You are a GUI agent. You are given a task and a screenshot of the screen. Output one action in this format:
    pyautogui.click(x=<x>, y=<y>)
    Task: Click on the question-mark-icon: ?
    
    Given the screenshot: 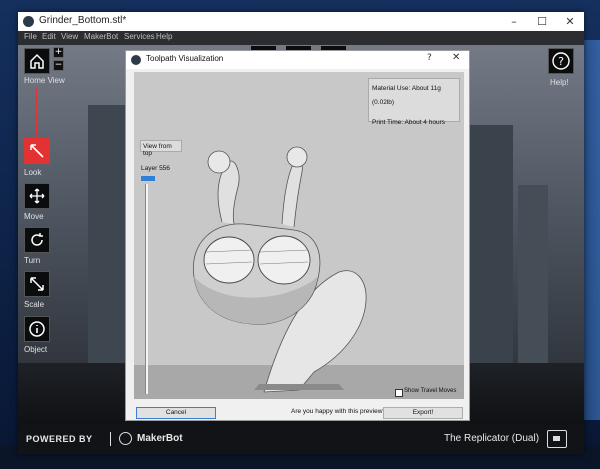 What is the action you would take?
    pyautogui.click(x=561, y=61)
    